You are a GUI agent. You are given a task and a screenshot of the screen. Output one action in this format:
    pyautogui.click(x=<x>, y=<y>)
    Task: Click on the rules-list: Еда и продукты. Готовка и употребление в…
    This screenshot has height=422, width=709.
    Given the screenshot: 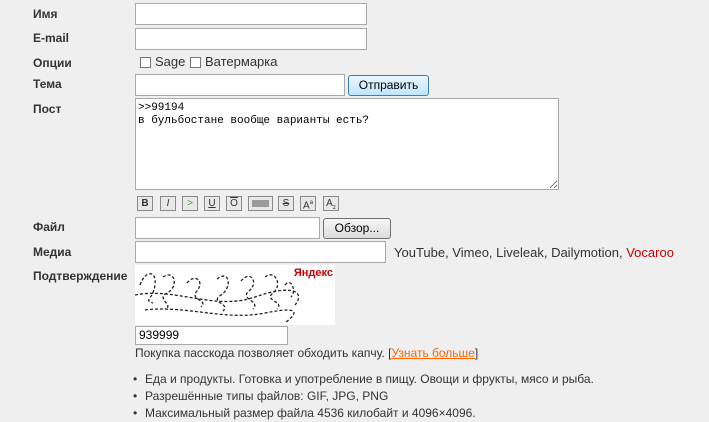 What is the action you would take?
    pyautogui.click(x=362, y=396)
    